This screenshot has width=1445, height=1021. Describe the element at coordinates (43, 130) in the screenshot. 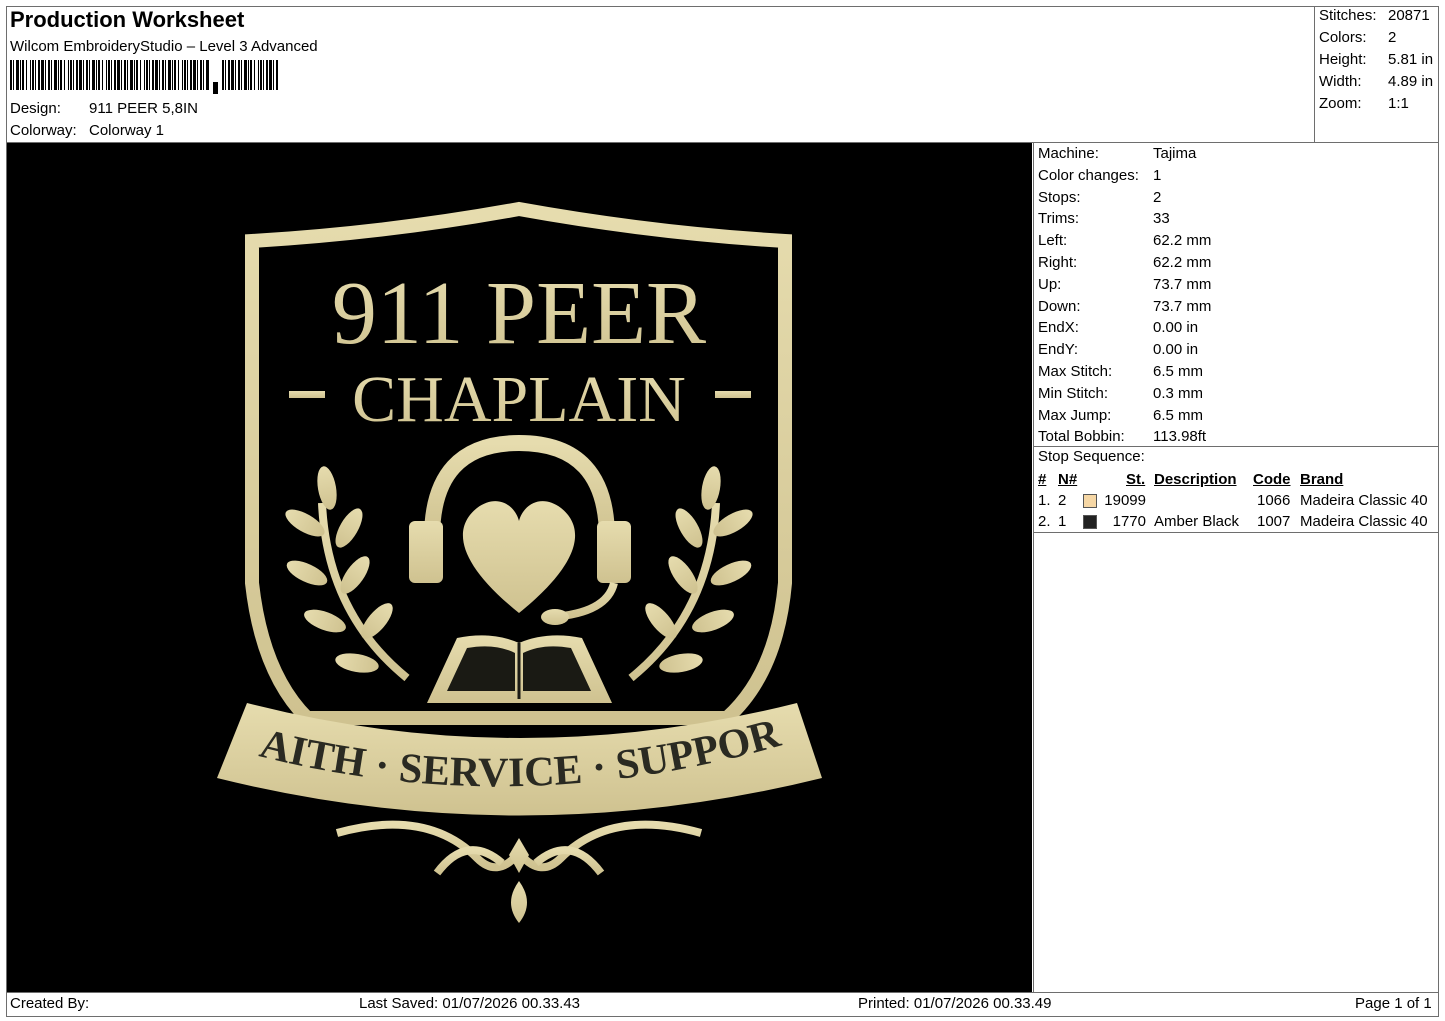

I see `colorway-label: Colorway:` at that location.